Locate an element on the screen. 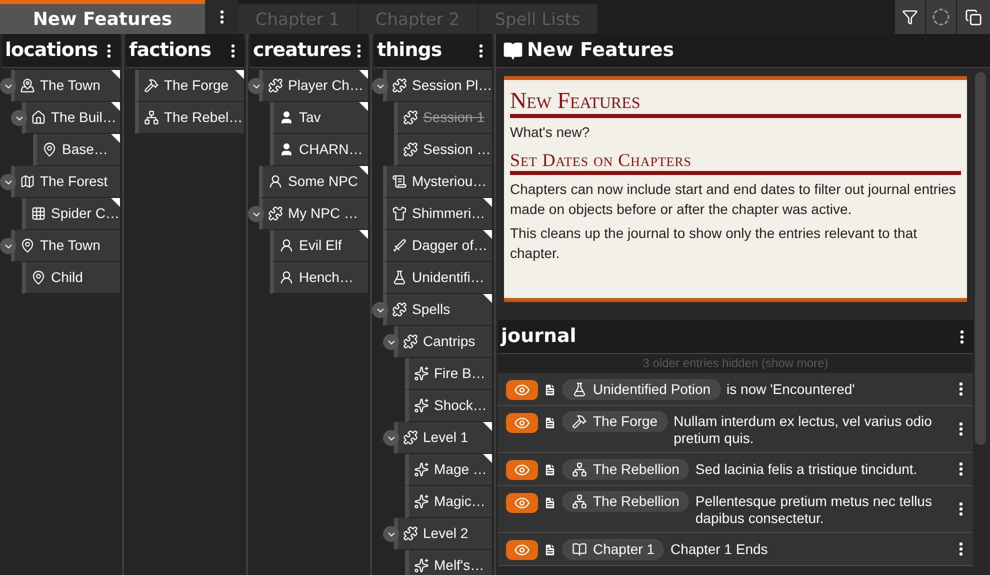 The image size is (990, 575). page-title: New Features is located at coordinates (600, 51).